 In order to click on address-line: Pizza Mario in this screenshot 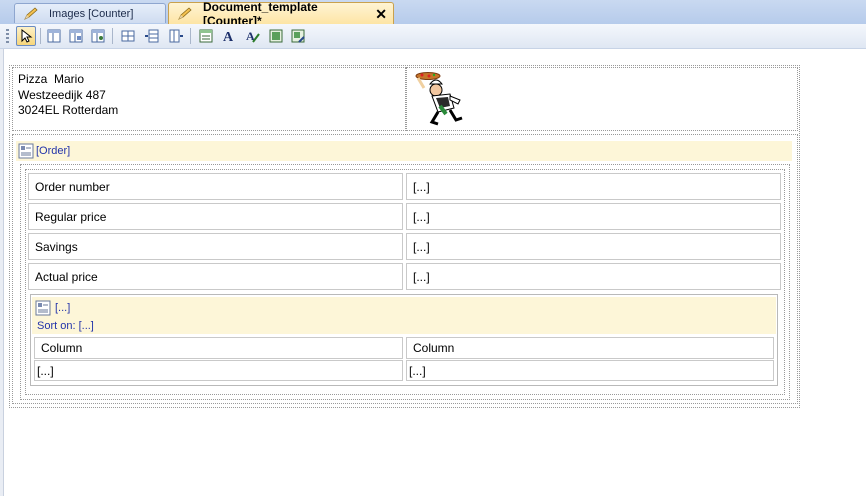, I will do `click(51, 79)`.